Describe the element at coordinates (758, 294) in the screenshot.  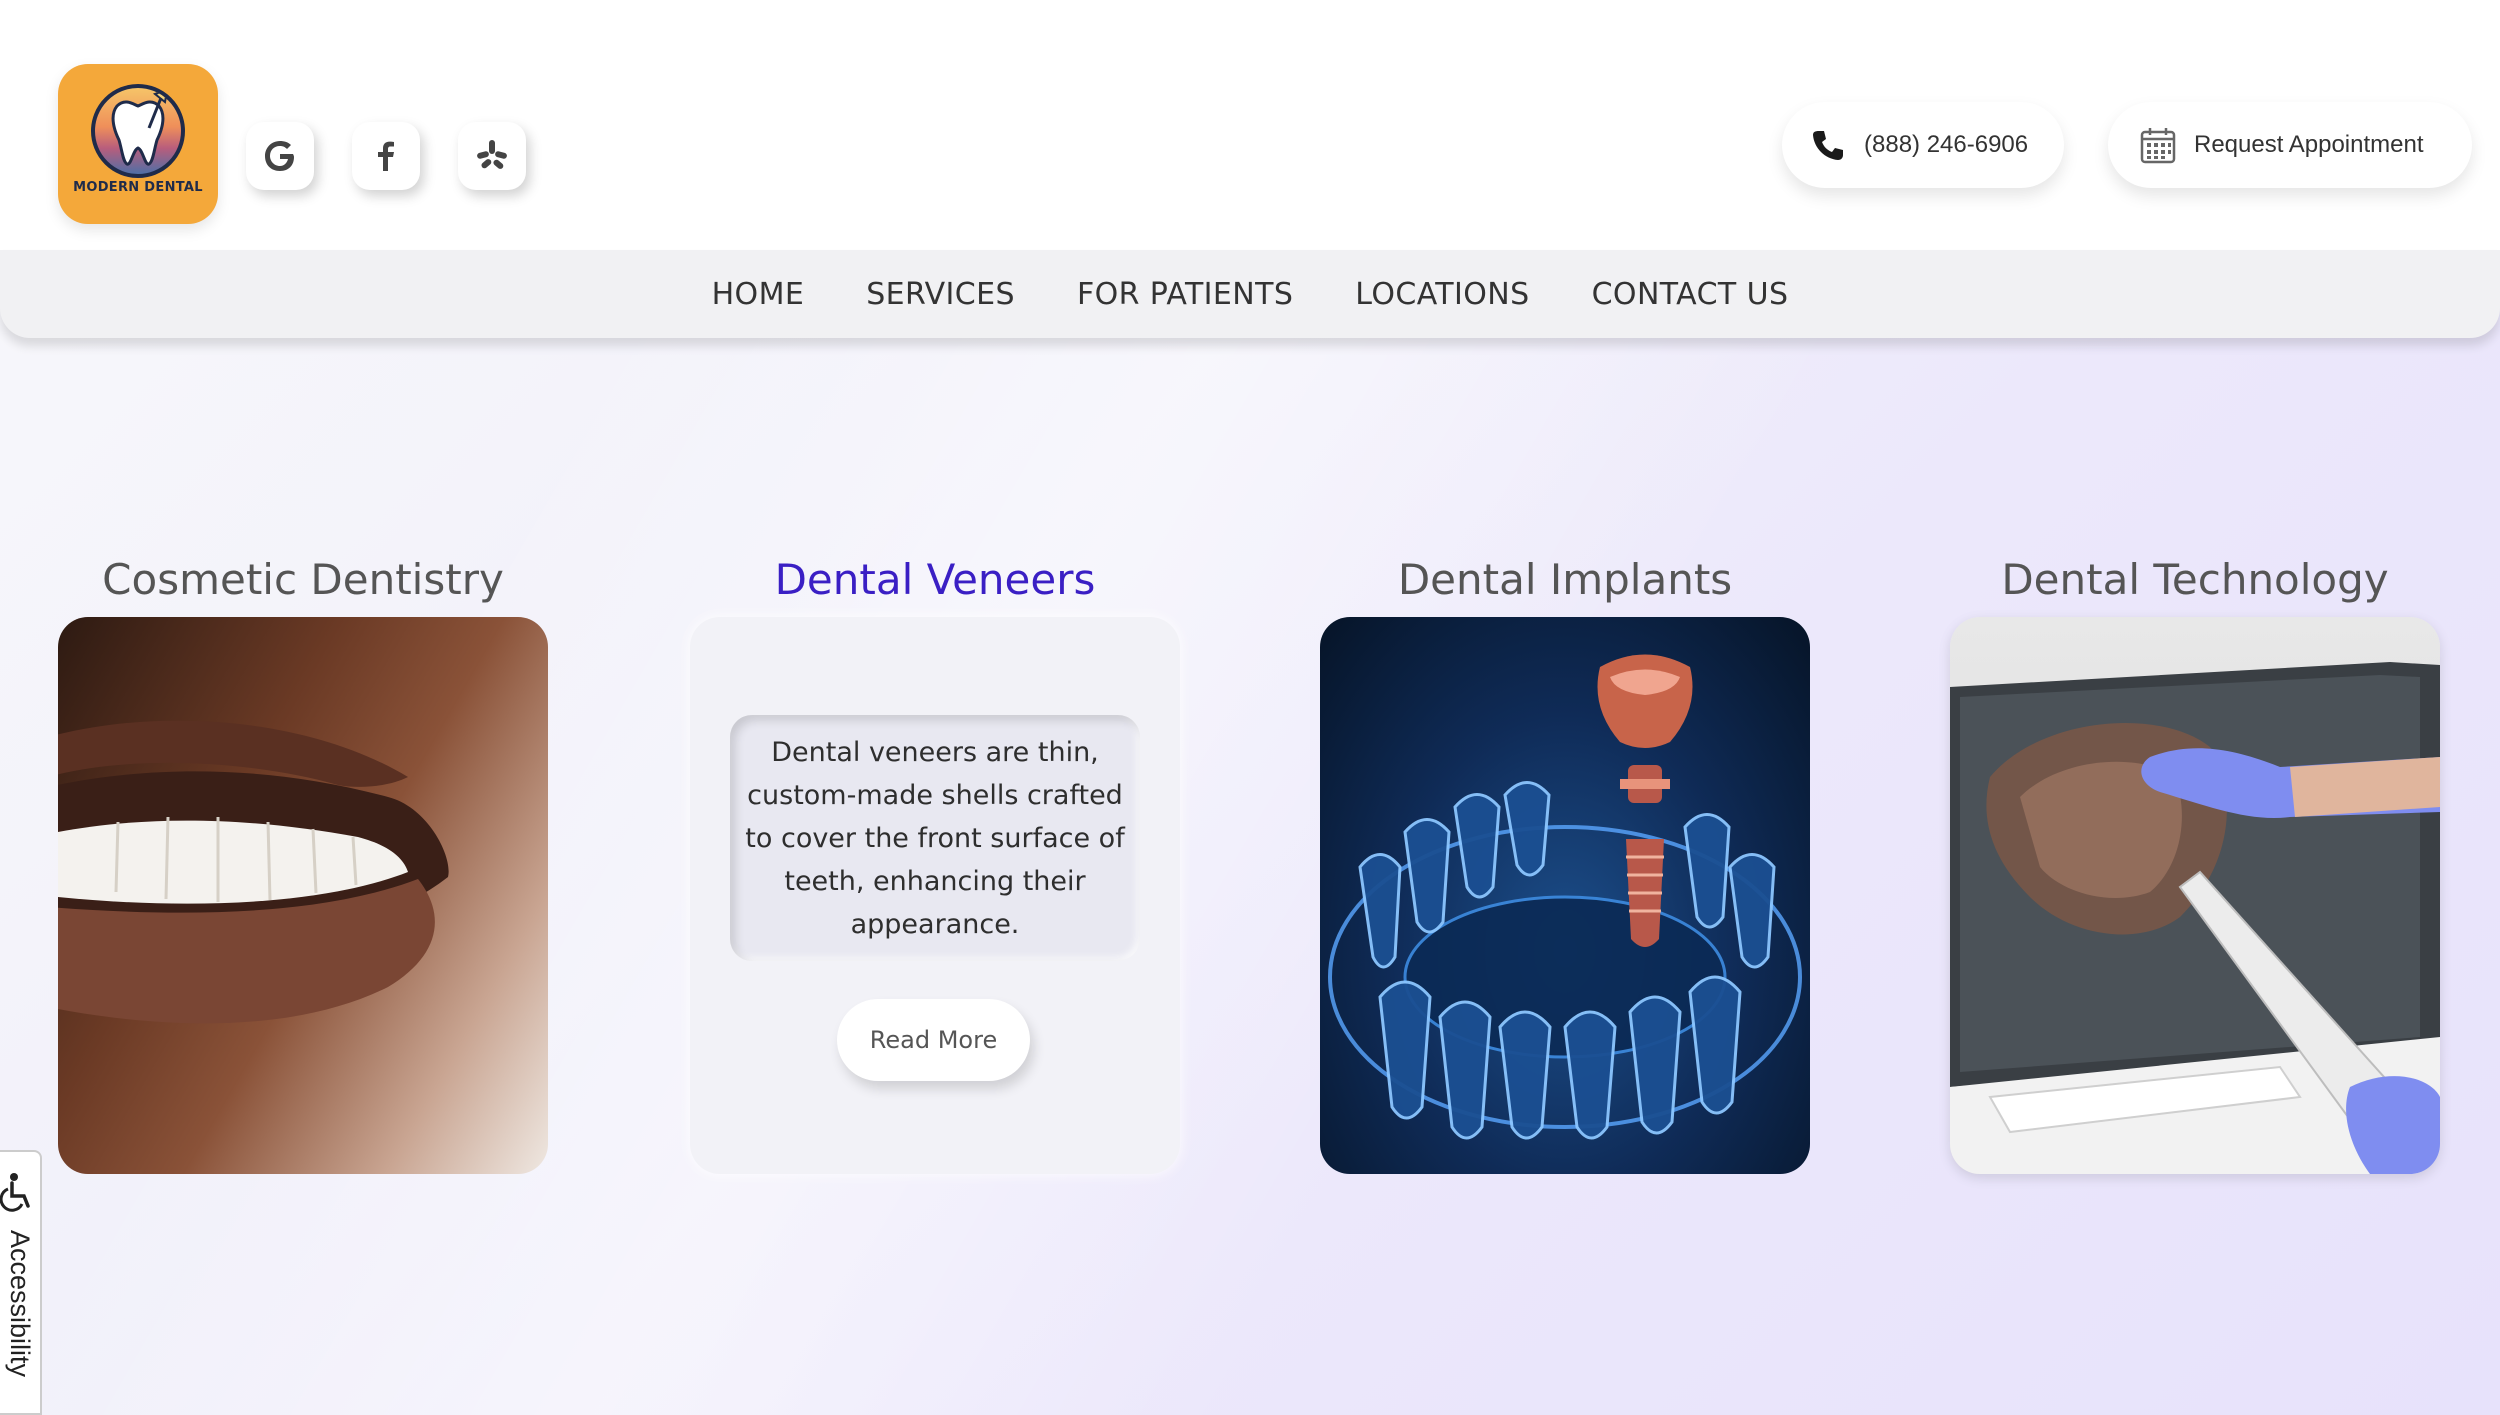
I see `nav-home: HOME` at that location.